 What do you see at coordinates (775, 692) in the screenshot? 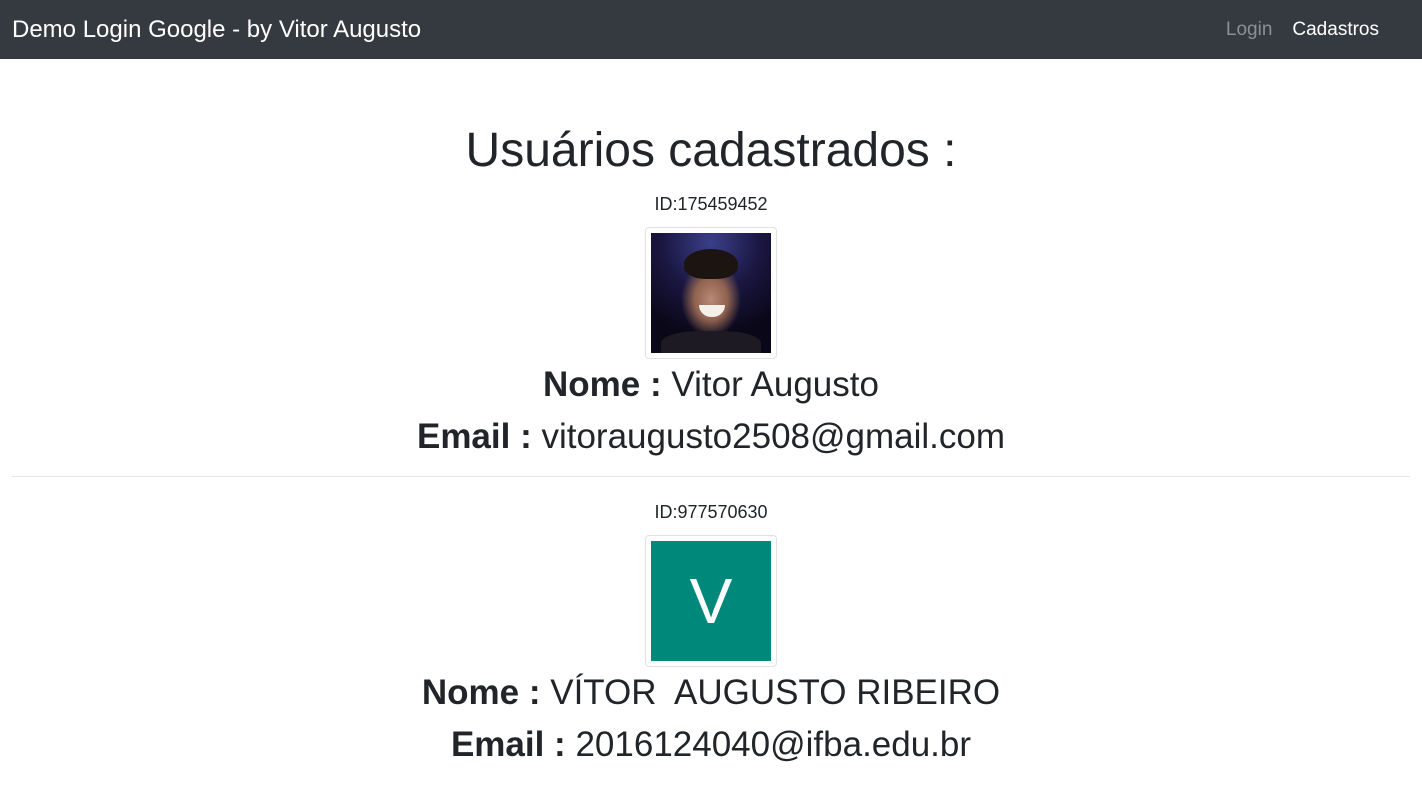
I see `user-name: VÍTOR AUGUSTO RIBEIRO` at bounding box center [775, 692].